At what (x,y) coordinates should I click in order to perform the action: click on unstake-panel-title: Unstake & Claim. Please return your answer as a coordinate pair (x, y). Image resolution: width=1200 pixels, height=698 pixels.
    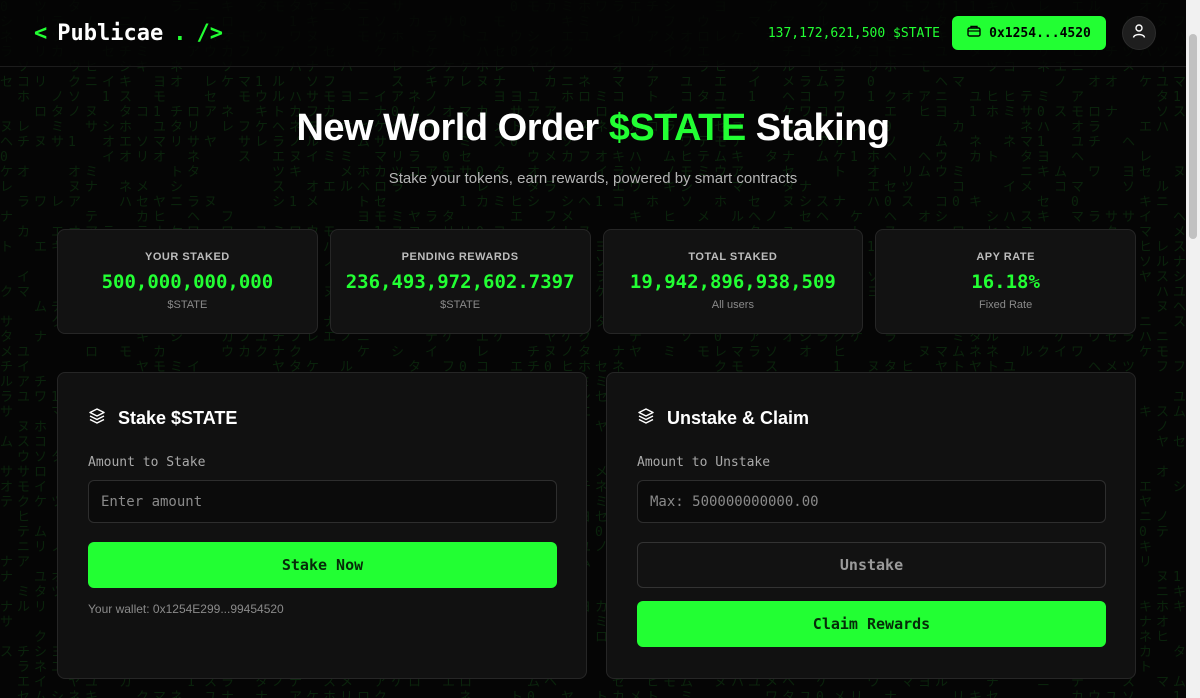
    Looking at the image, I should click on (738, 417).